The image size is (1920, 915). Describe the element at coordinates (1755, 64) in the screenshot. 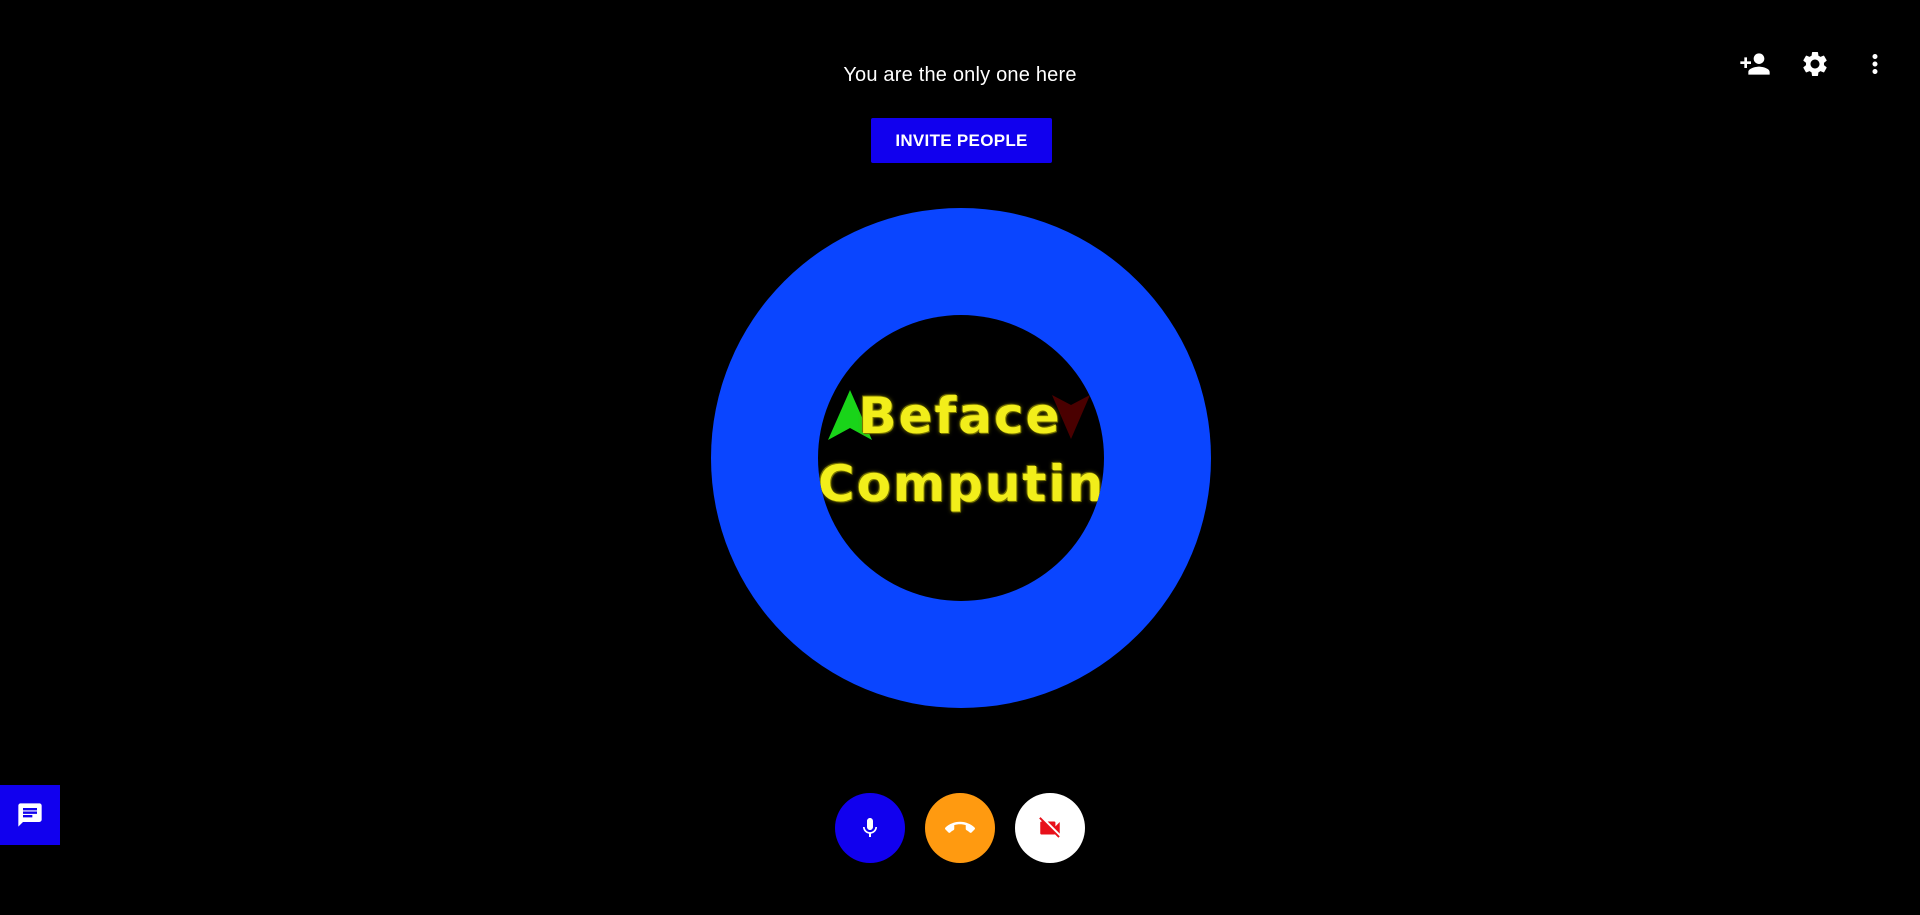

I see `add-person-icon` at that location.